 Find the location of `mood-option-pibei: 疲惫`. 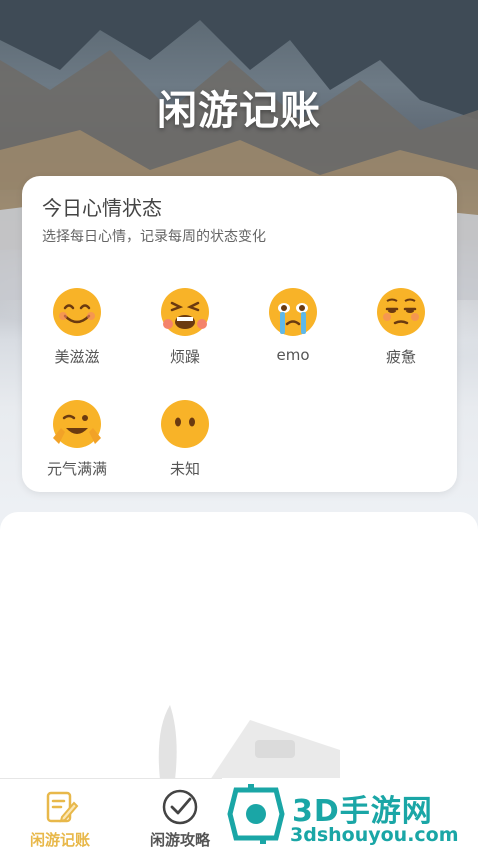

mood-option-pibei: 疲惫 is located at coordinates (401, 331).